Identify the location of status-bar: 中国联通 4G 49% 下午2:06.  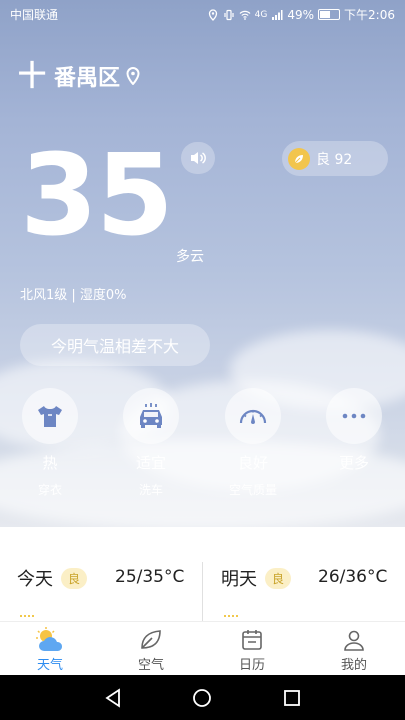
(202, 14).